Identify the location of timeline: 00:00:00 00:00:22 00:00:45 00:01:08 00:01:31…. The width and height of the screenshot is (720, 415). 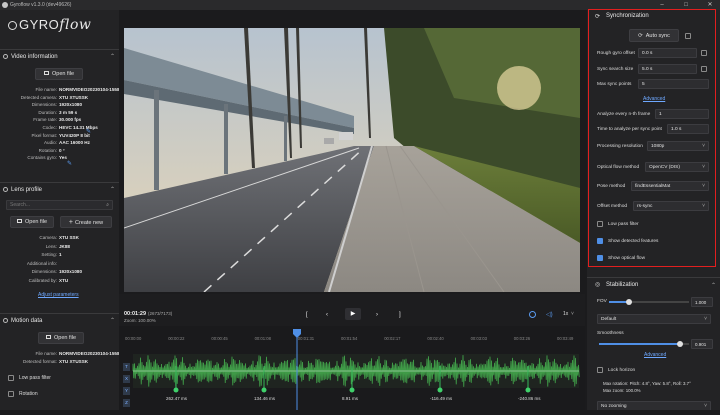
(352, 368).